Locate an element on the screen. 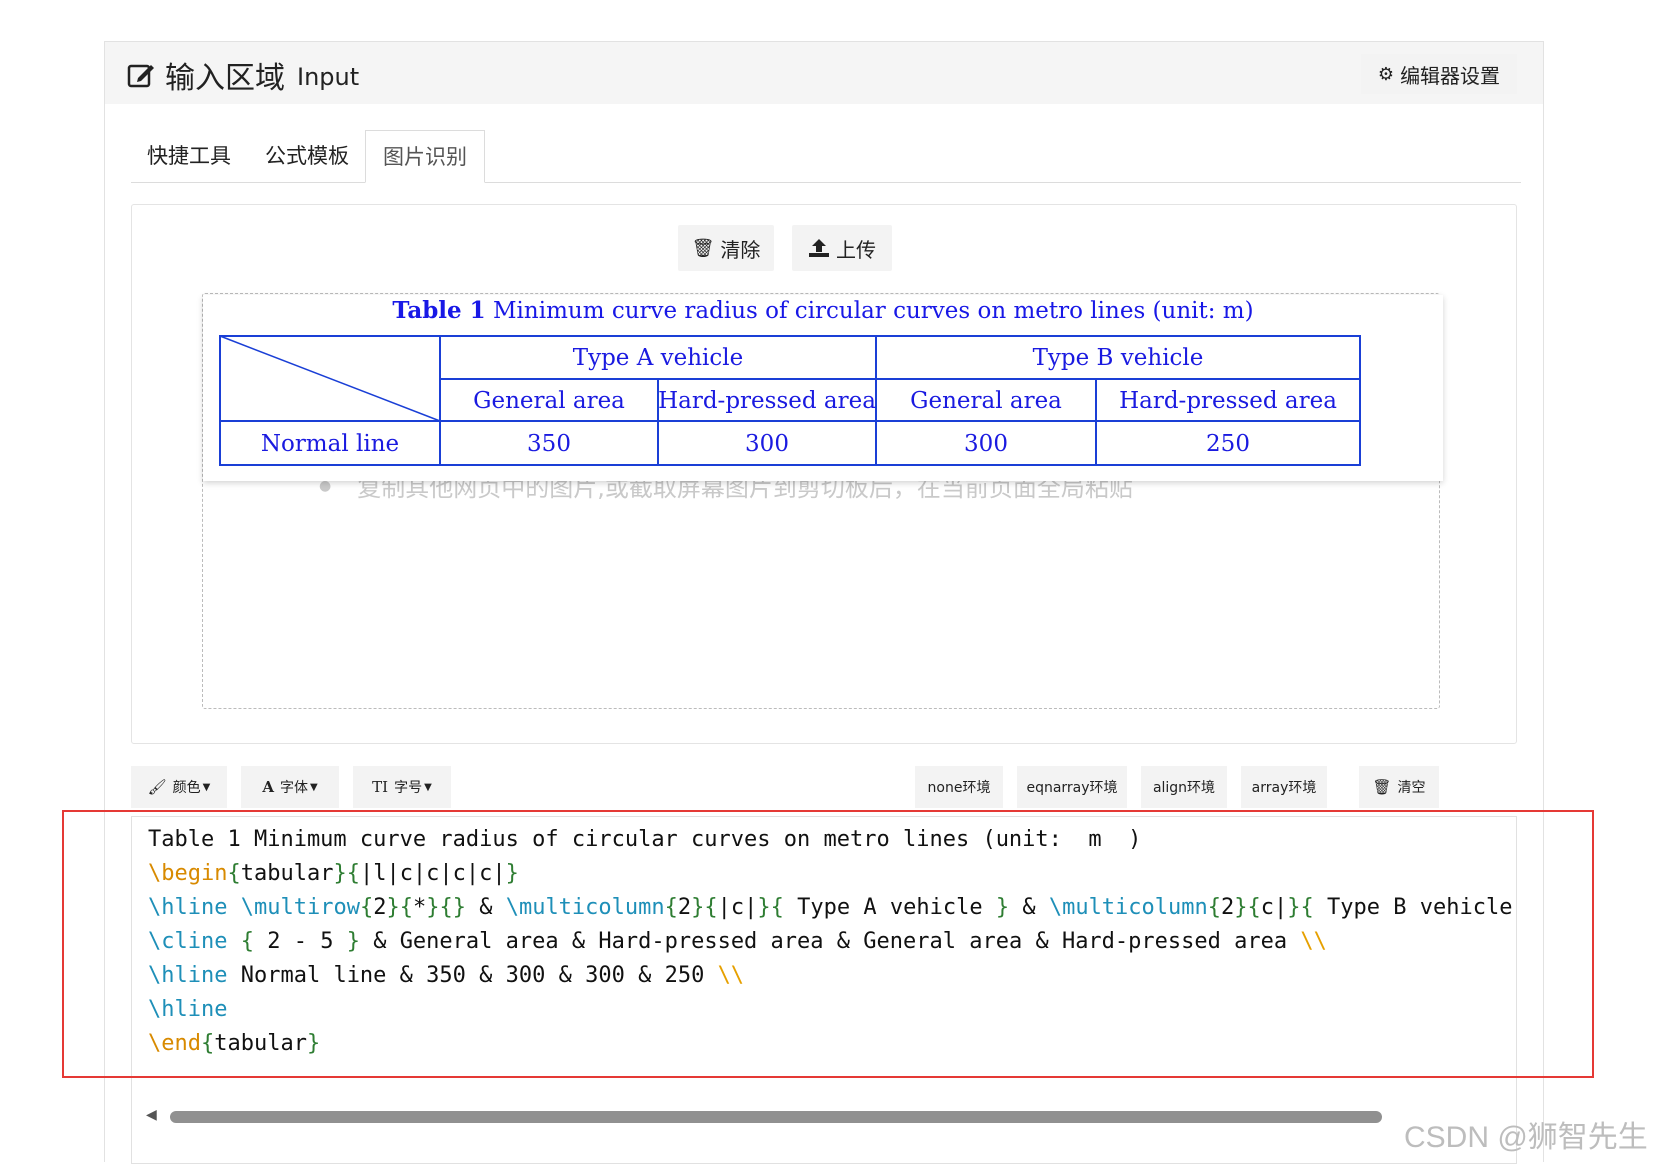 This screenshot has height=1164, width=1660. code-line-6: \hline is located at coordinates (188, 1009).